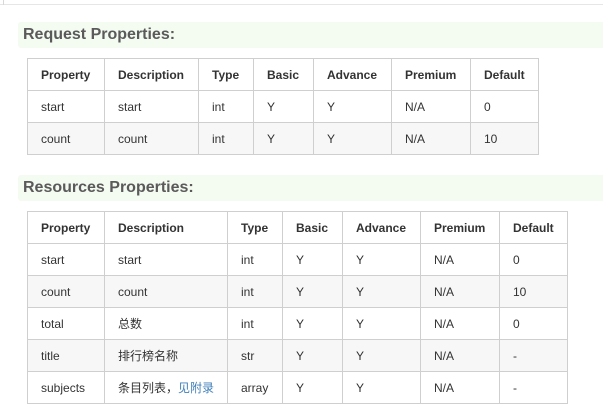 The width and height of the screenshot is (603, 416). I want to click on table-row: title 排行榜名称 str Y Y N/A -, so click(297, 355).